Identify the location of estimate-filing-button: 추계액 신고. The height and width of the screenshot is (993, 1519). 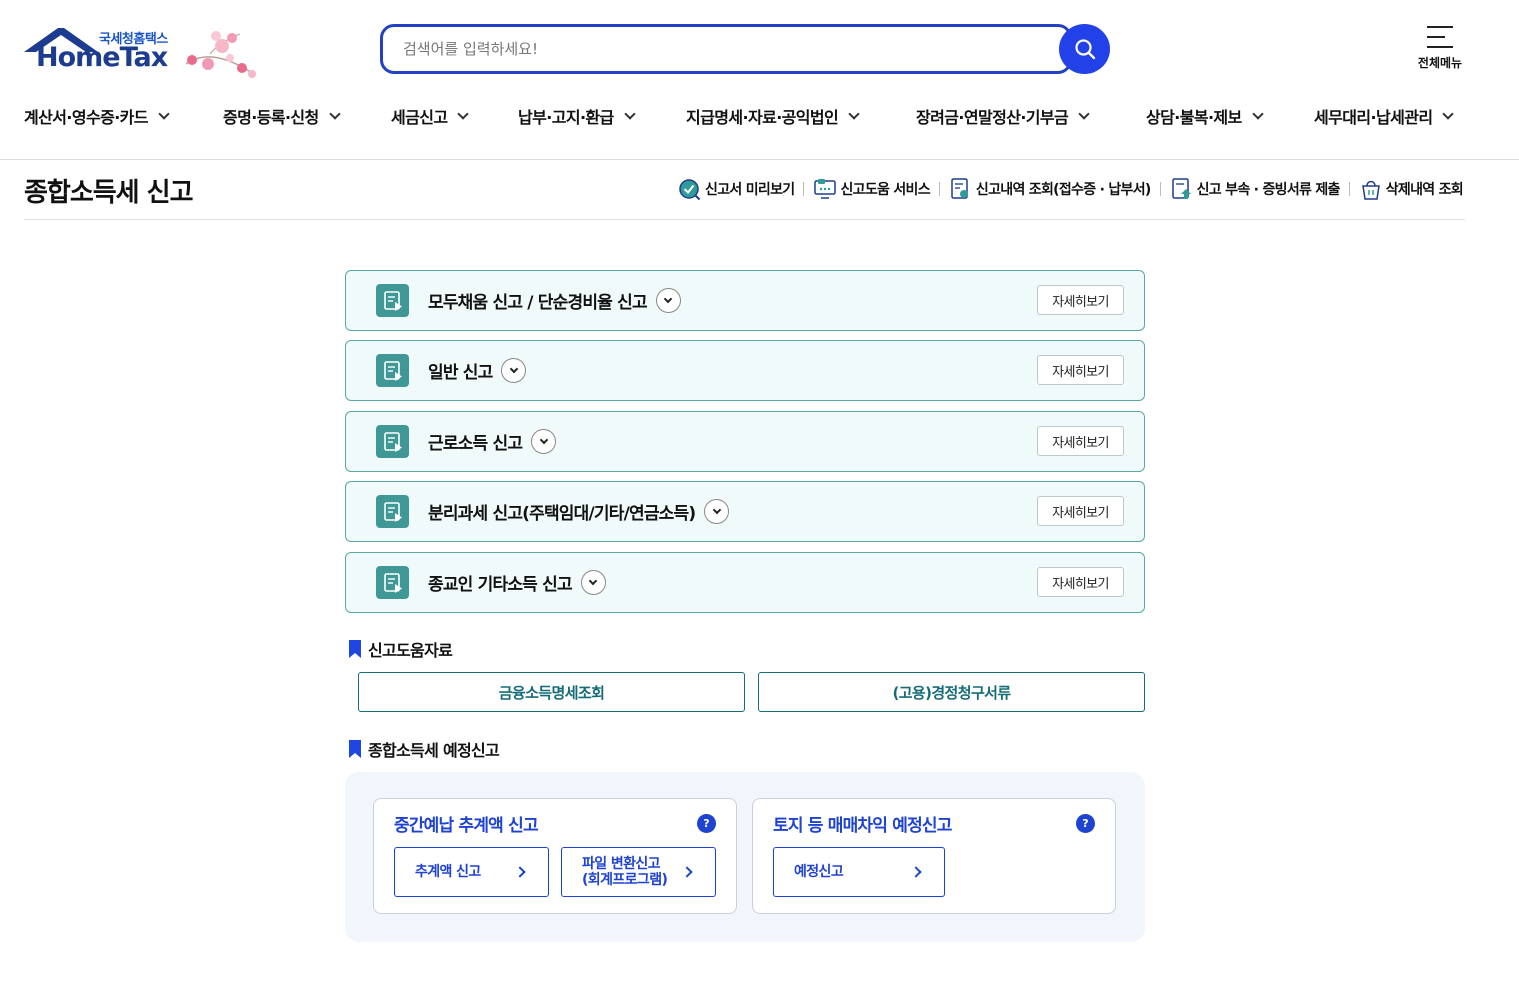
(471, 872).